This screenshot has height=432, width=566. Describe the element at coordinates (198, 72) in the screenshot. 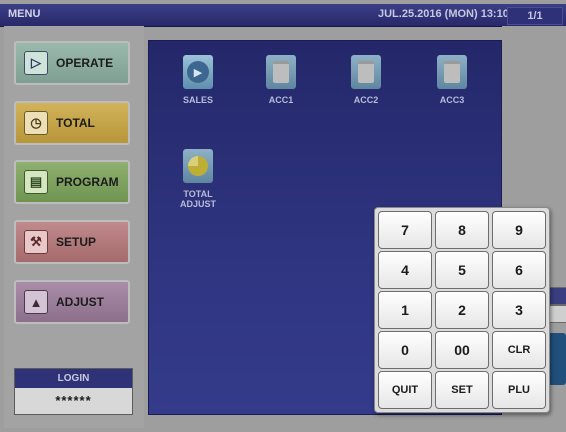

I see `play-icon: ▶` at that location.